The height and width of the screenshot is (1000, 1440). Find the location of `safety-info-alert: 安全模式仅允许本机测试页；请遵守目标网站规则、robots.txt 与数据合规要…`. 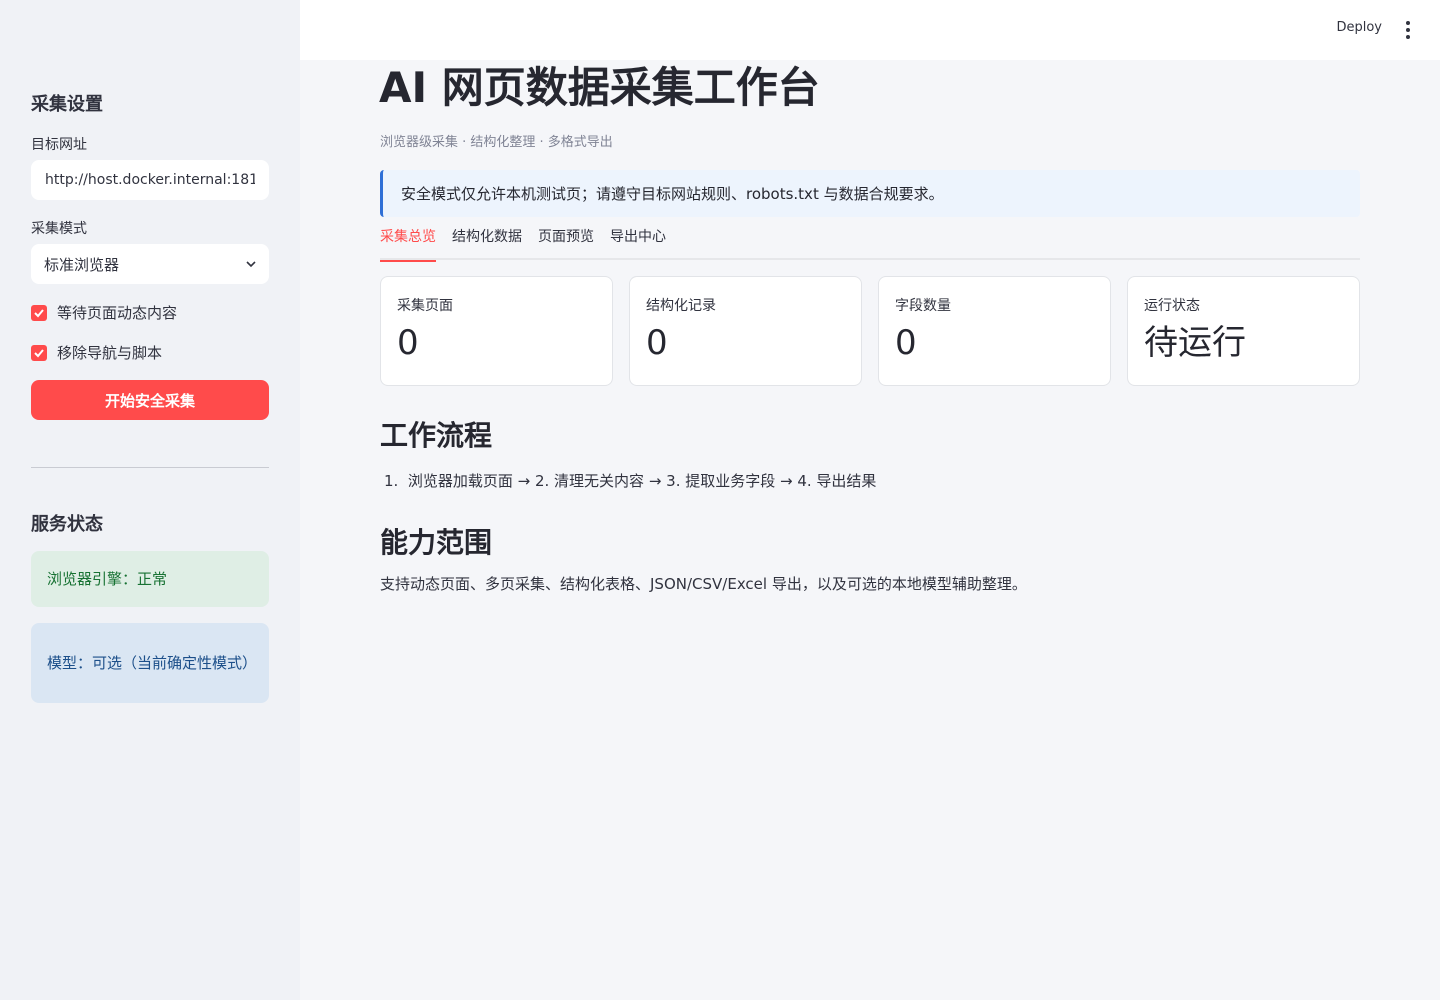

safety-info-alert: 安全模式仅允许本机测试页；请遵守目标网站规则、robots.txt 与数据合规要… is located at coordinates (870, 193).